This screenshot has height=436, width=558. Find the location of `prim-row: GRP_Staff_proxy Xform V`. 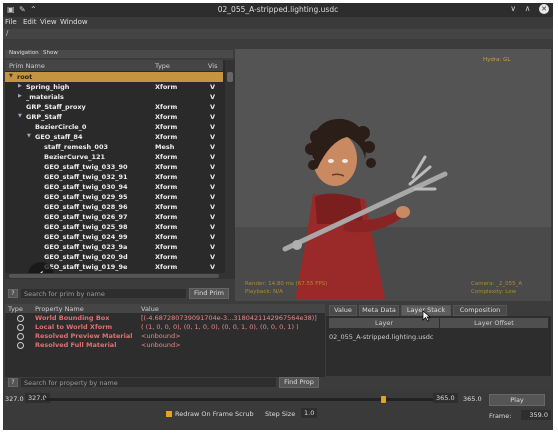

prim-row: GRP_Staff_proxy Xform V is located at coordinates (114, 107).